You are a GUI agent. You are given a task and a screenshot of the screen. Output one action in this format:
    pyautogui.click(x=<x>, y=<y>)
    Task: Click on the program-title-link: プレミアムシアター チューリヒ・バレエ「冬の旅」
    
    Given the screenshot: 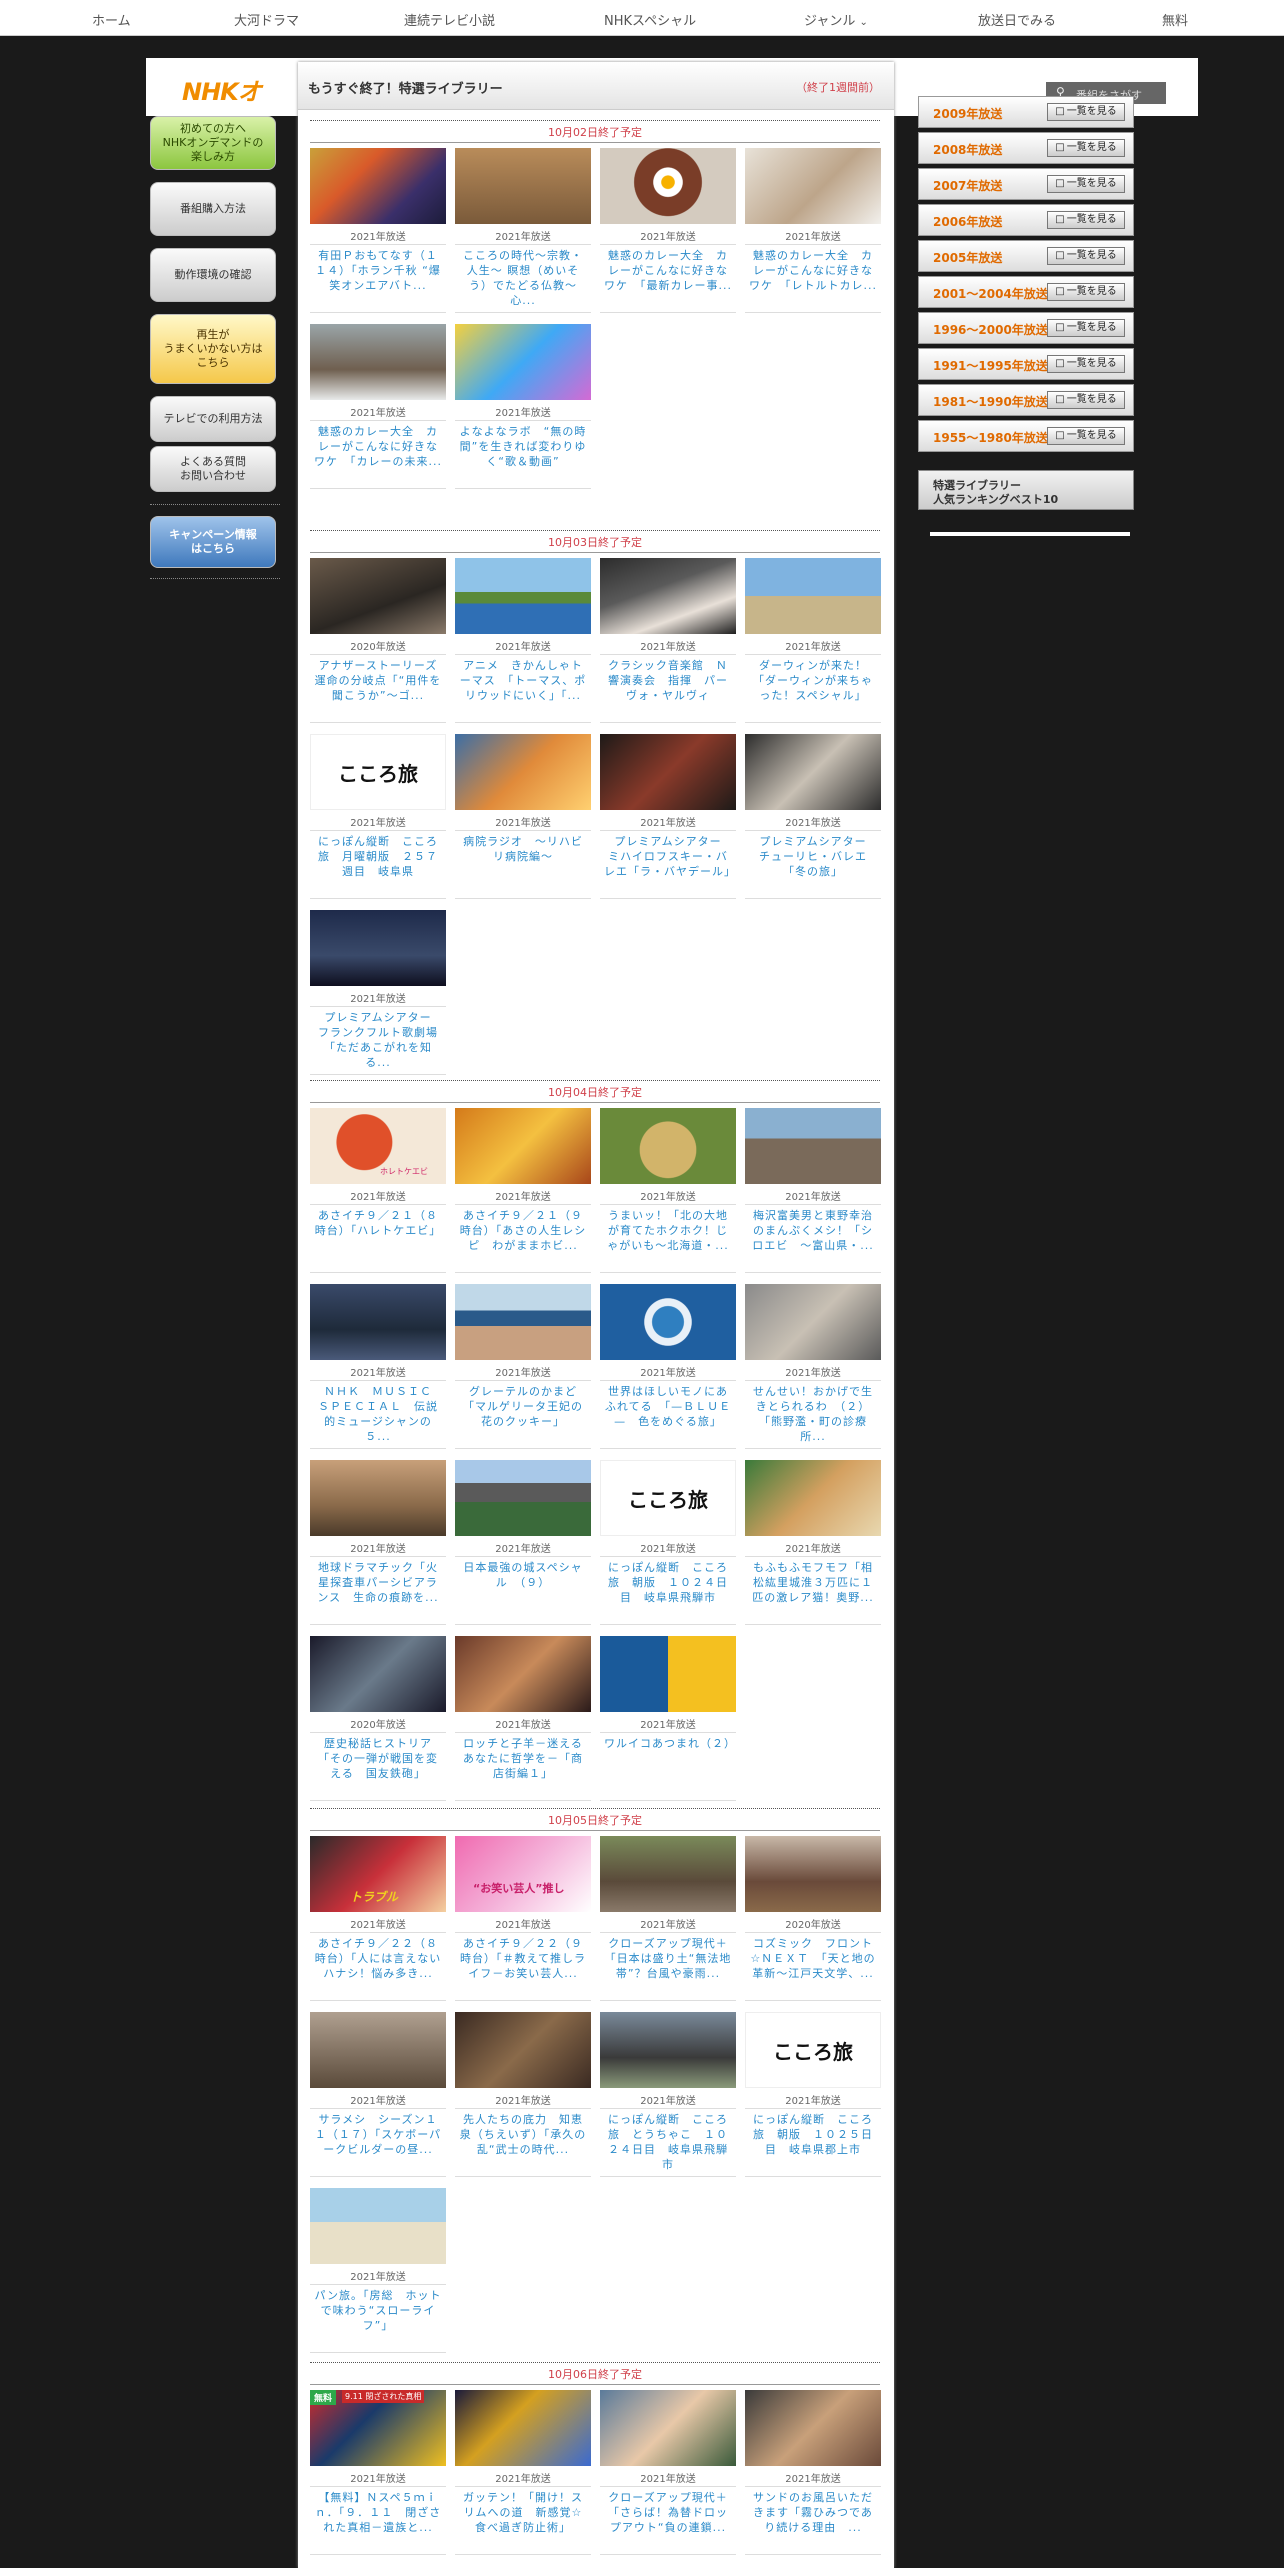 What is the action you would take?
    pyautogui.click(x=813, y=856)
    